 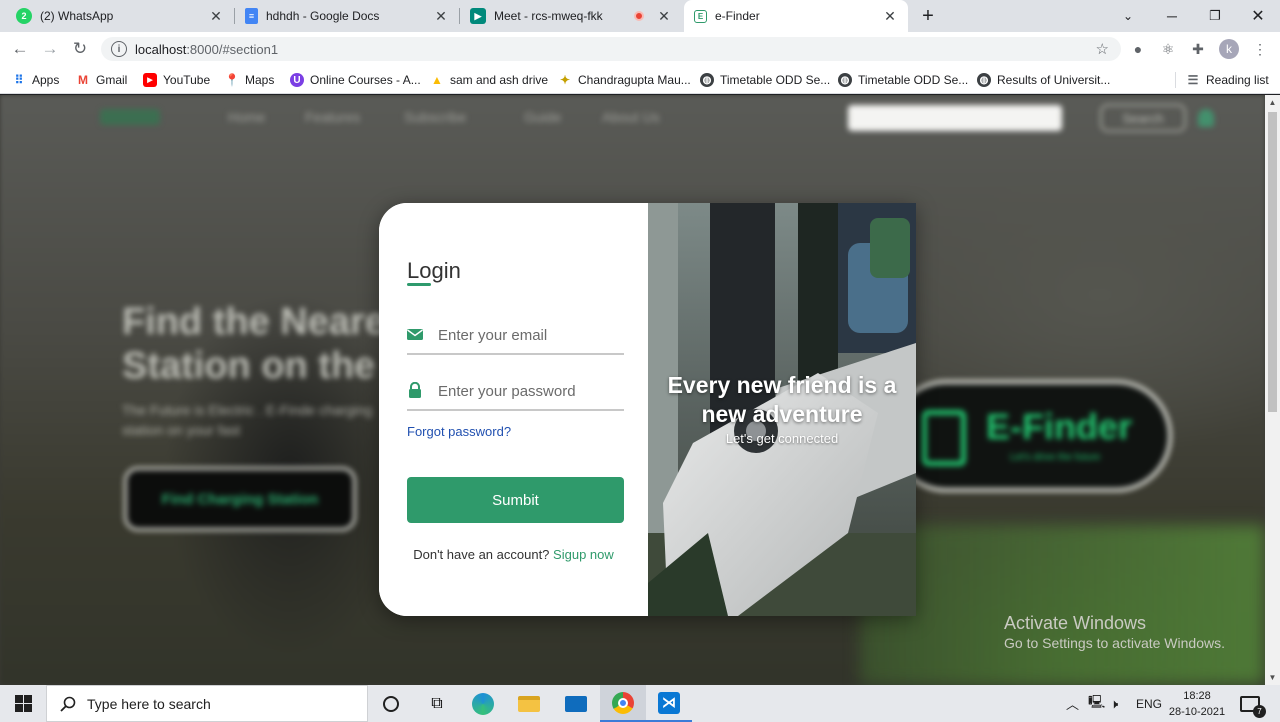 What do you see at coordinates (529, 703) in the screenshot?
I see `taskbar-file-explorer` at bounding box center [529, 703].